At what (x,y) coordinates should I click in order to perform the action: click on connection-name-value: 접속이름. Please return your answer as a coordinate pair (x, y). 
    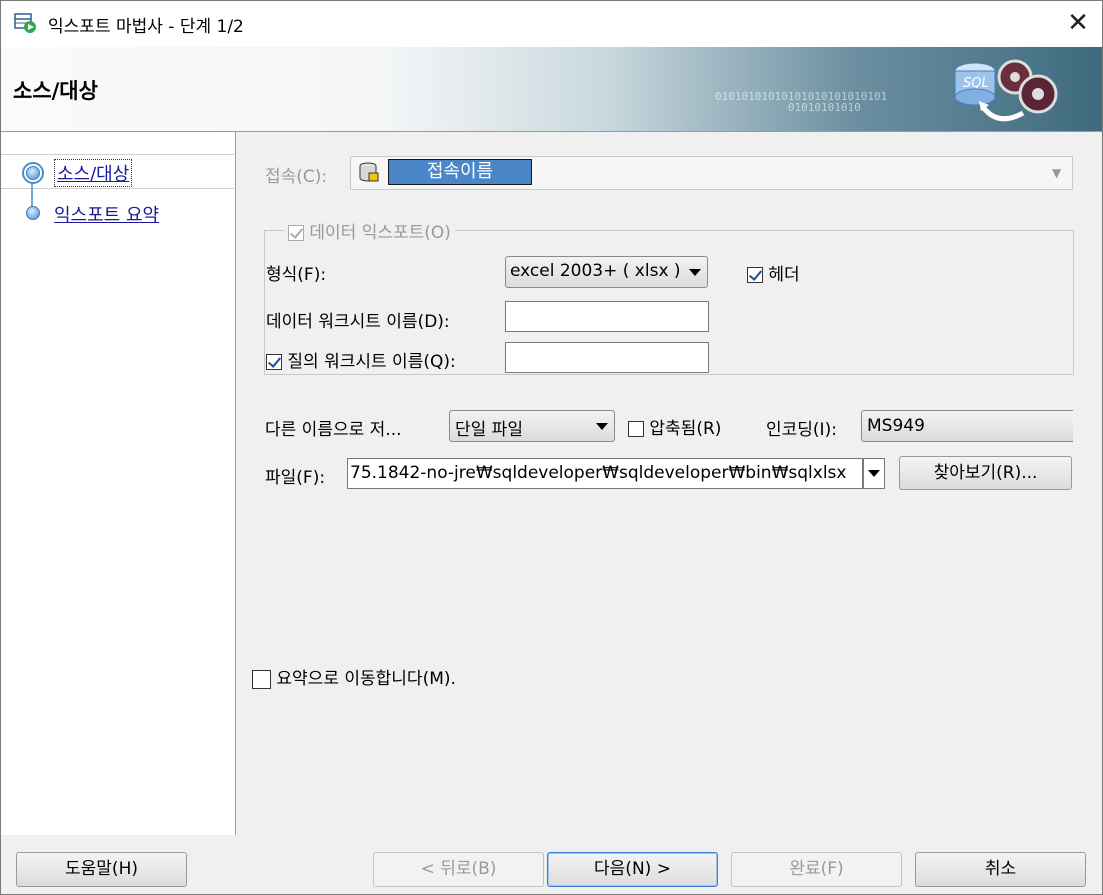
    Looking at the image, I should click on (460, 172).